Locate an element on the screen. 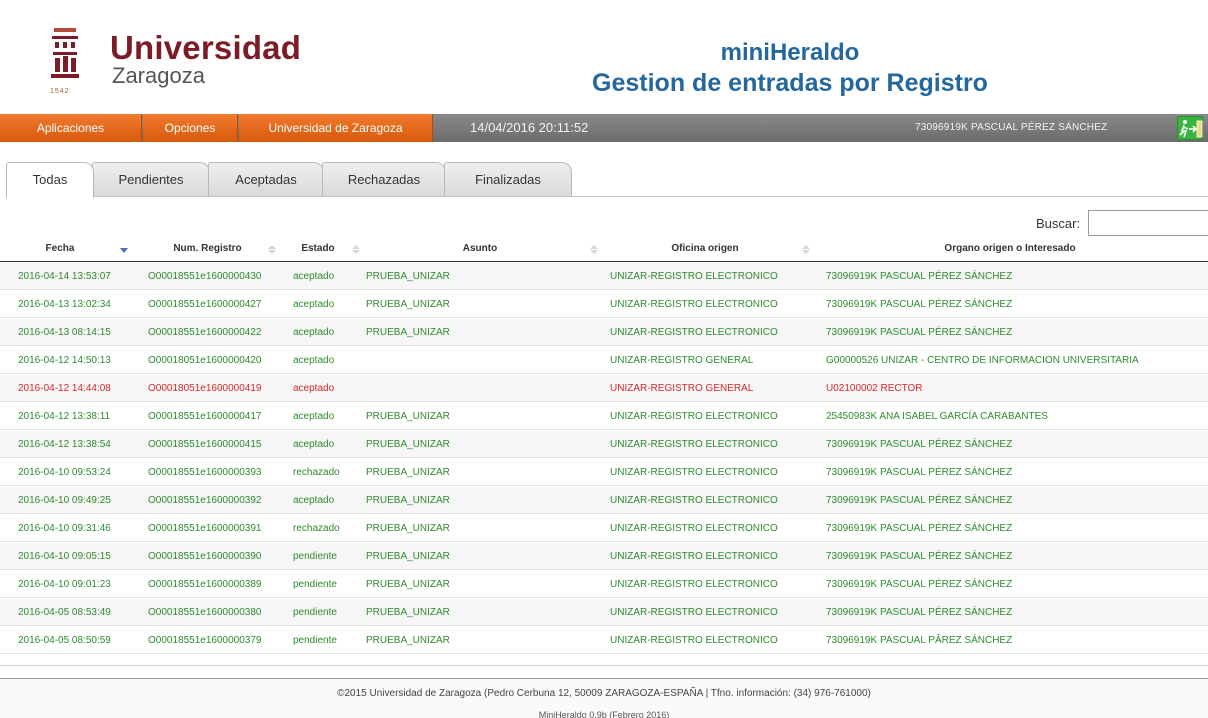 This screenshot has width=1208, height=718. tab-rechazadas: Rechazadas is located at coordinates (384, 179).